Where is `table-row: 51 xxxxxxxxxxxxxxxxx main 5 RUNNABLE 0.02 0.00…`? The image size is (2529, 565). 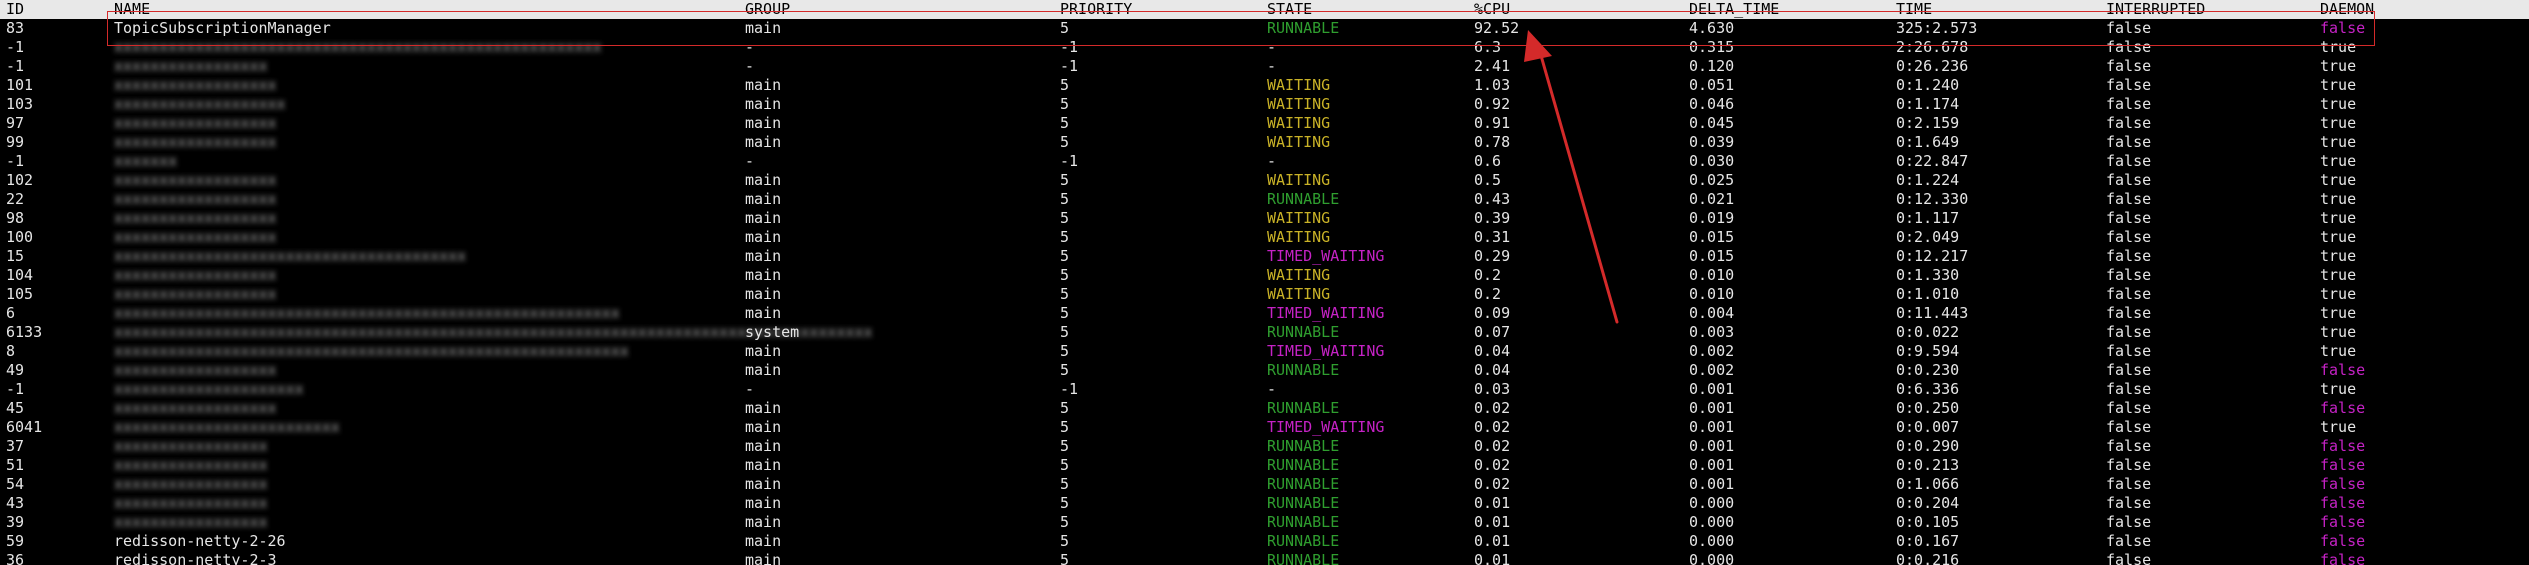
table-row: 51 xxxxxxxxxxxxxxxxx main 5 RUNNABLE 0.02 0.00… is located at coordinates (1264, 465).